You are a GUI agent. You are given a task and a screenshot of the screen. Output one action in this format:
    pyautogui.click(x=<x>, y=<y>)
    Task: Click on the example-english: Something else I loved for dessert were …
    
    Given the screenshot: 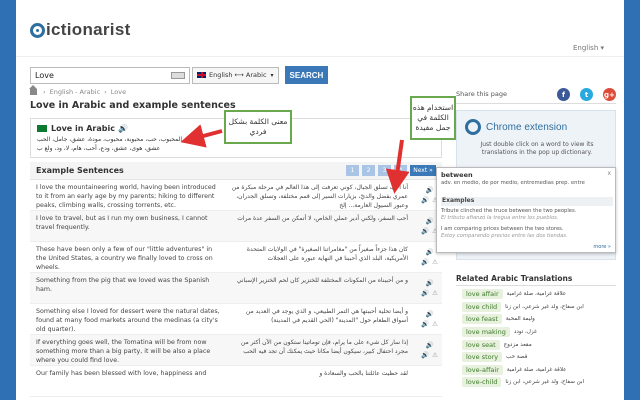 What is the action you would take?
    pyautogui.click(x=128, y=320)
    